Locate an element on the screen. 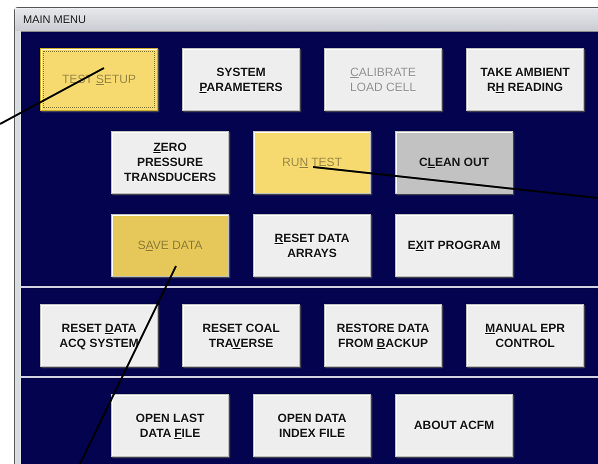 Image resolution: width=598 pixels, height=464 pixels. menu-button: OPEN DATA INDEX FILE is located at coordinates (312, 425).